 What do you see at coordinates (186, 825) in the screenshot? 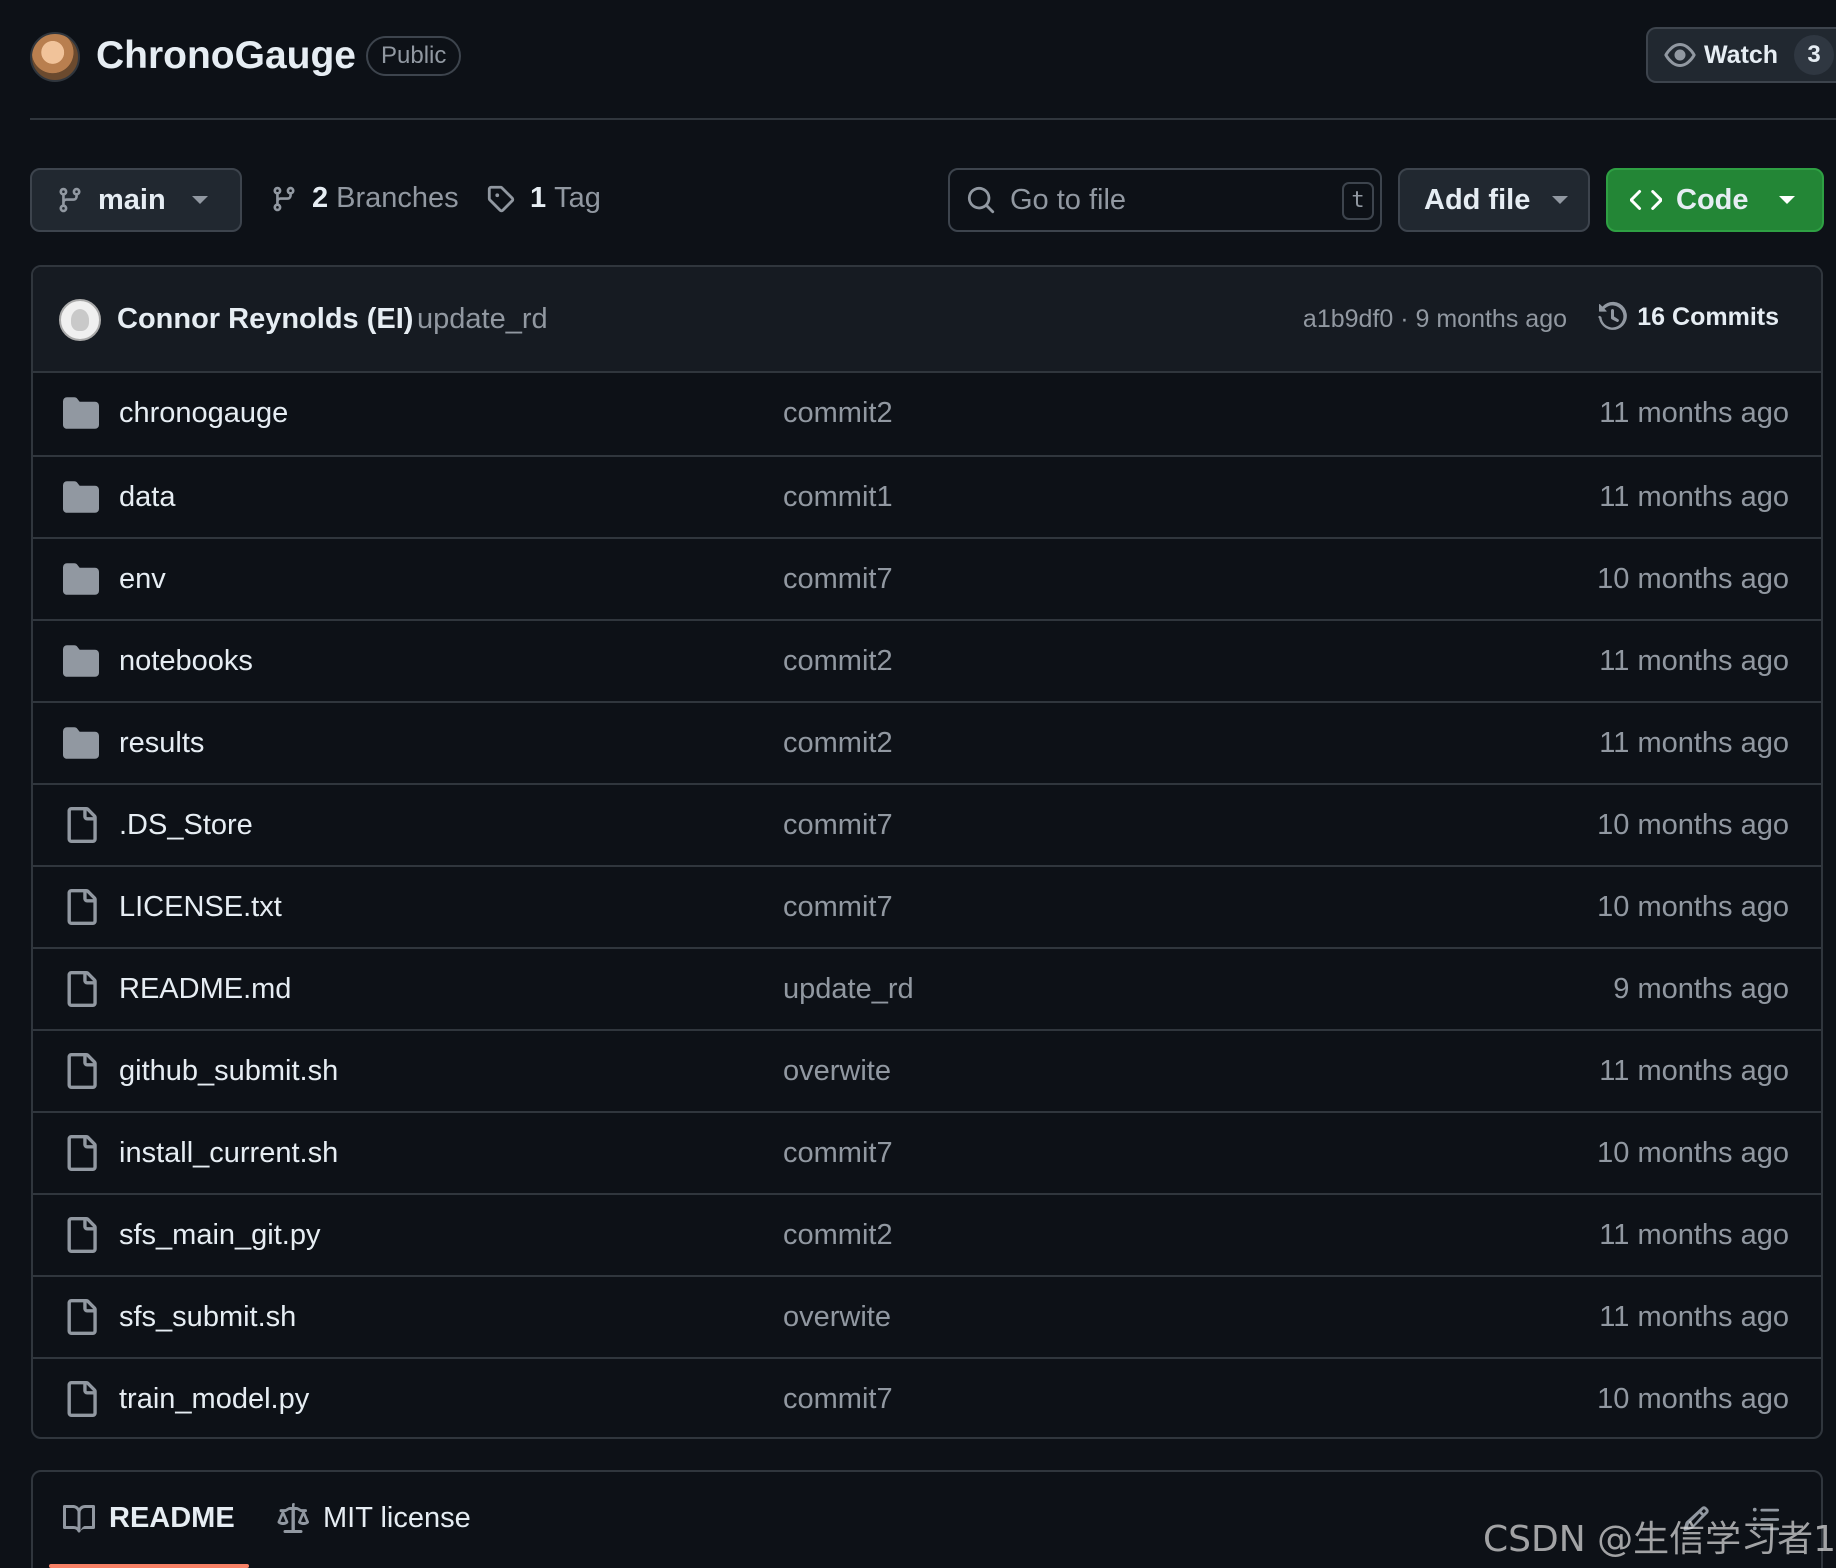
I see `file-name: .DS_Store` at bounding box center [186, 825].